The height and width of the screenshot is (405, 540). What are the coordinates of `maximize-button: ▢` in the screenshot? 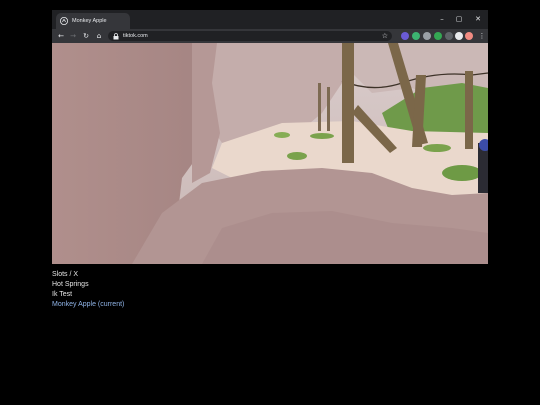 It's located at (459, 19).